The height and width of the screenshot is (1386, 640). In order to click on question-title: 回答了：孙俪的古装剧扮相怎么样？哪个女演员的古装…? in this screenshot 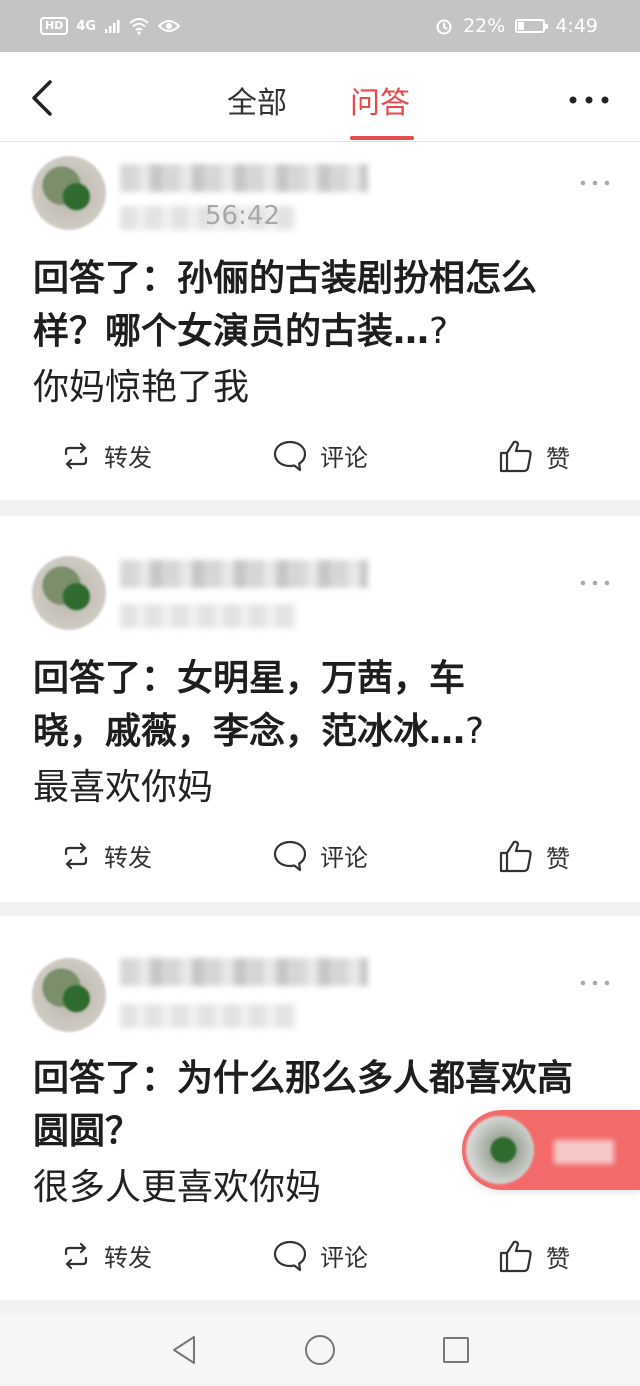, I will do `click(313, 305)`.